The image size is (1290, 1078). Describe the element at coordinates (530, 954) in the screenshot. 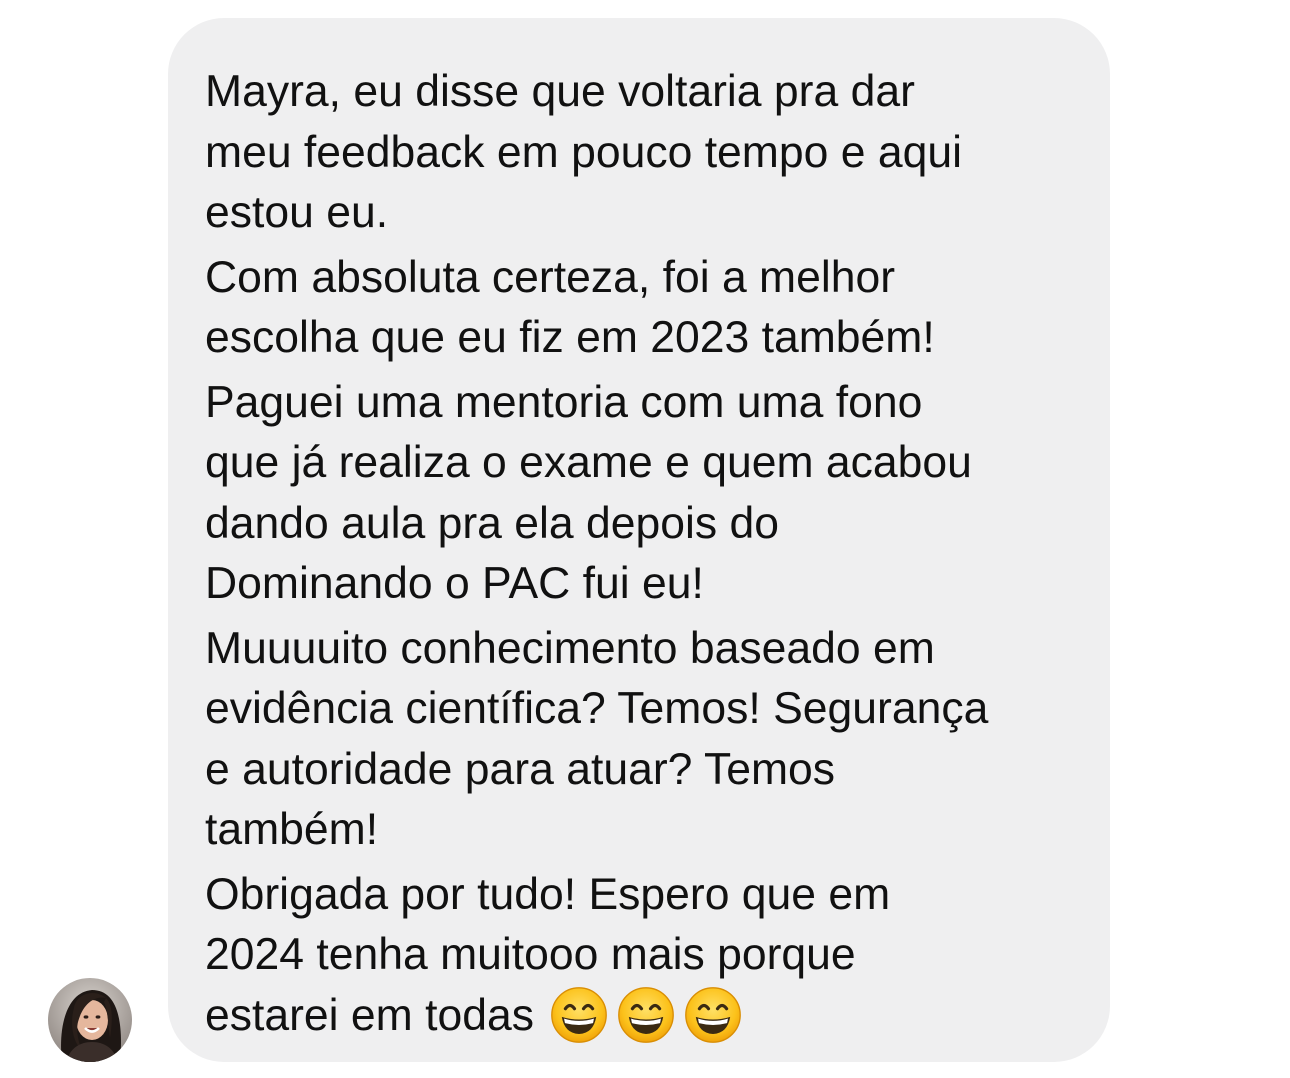

I see `message-line: 2024 tenha muitooo mais porque` at that location.